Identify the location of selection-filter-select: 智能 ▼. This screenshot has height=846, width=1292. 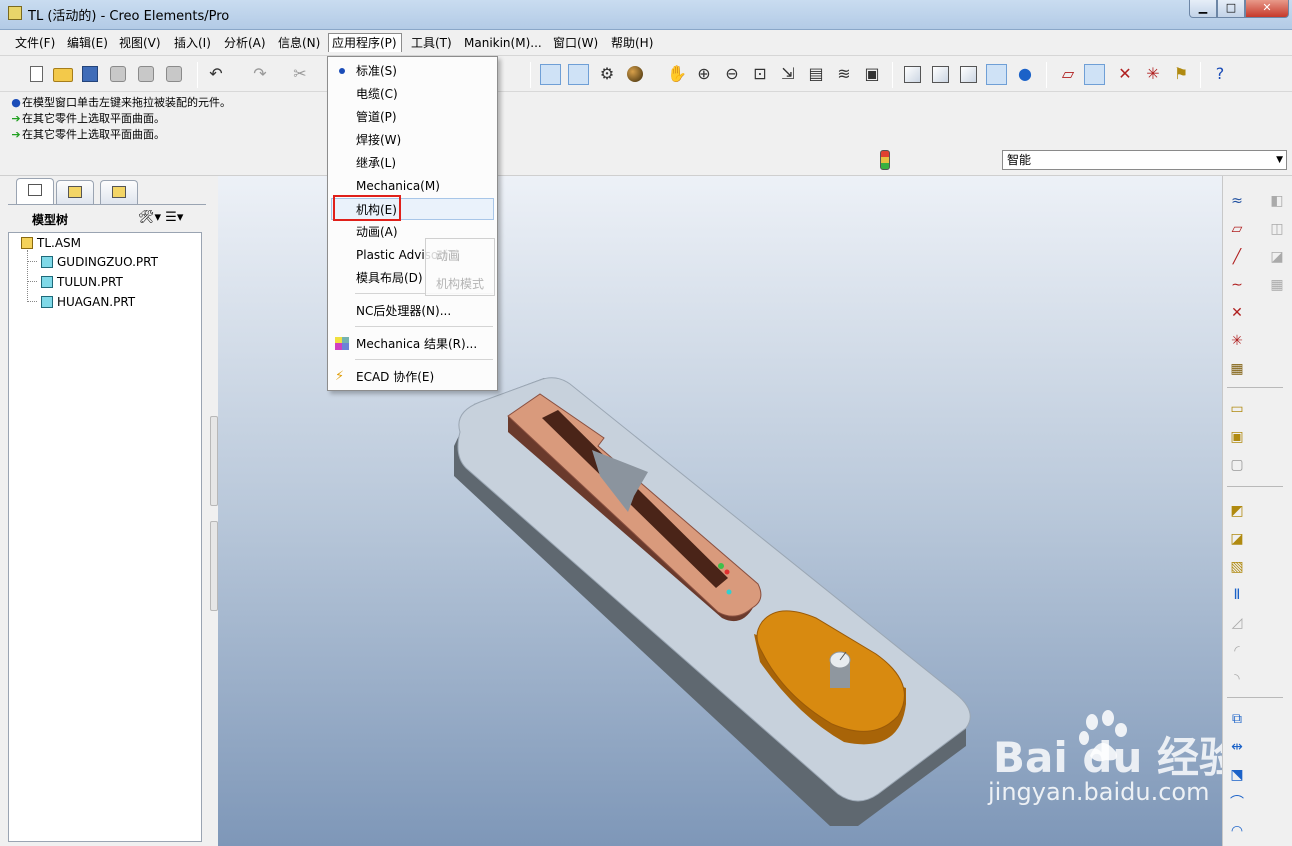
(1144, 160).